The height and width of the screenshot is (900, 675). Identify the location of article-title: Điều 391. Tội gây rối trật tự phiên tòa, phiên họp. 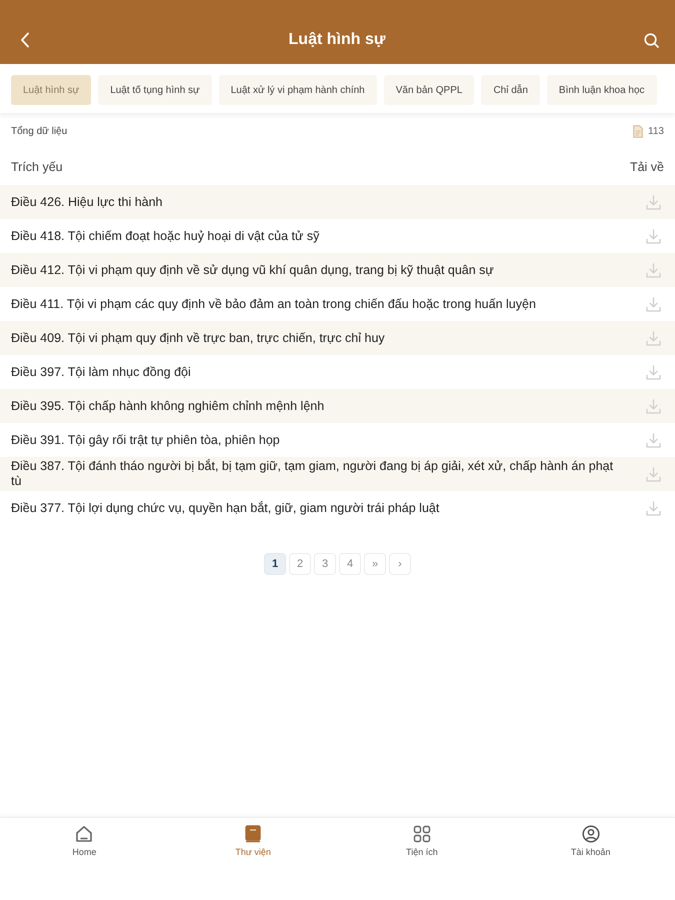
(145, 440).